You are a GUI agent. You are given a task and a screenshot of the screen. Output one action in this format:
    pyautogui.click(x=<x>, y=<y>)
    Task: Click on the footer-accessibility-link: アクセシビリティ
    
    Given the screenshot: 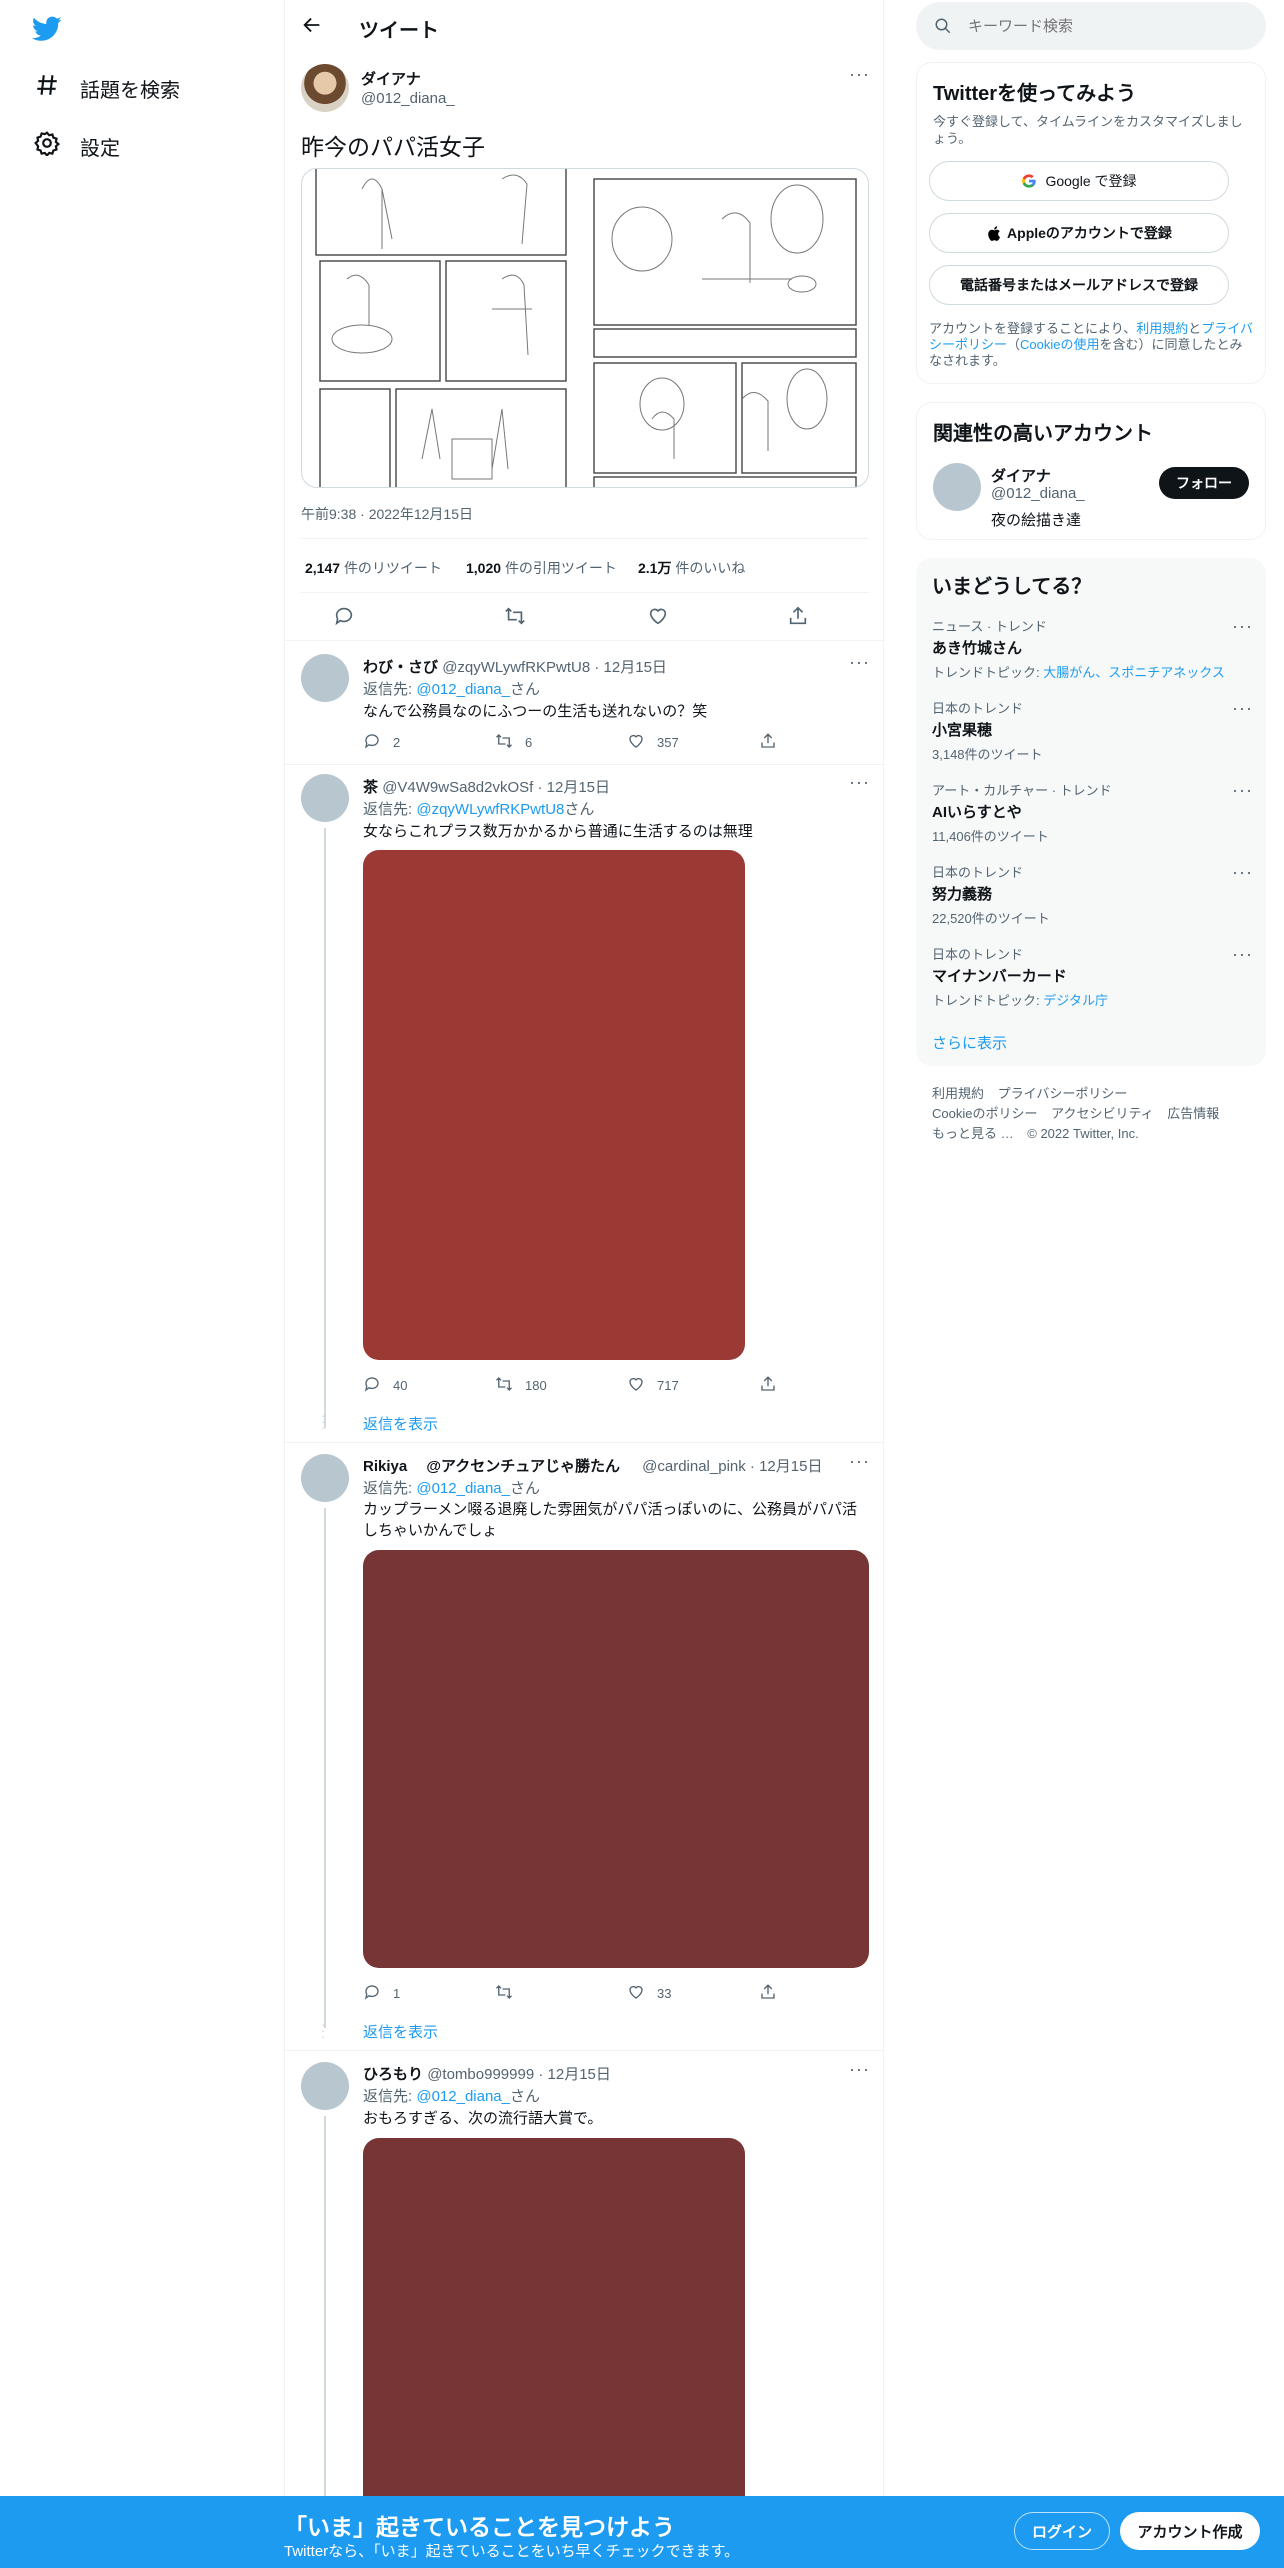 What is the action you would take?
    pyautogui.click(x=1102, y=1113)
    